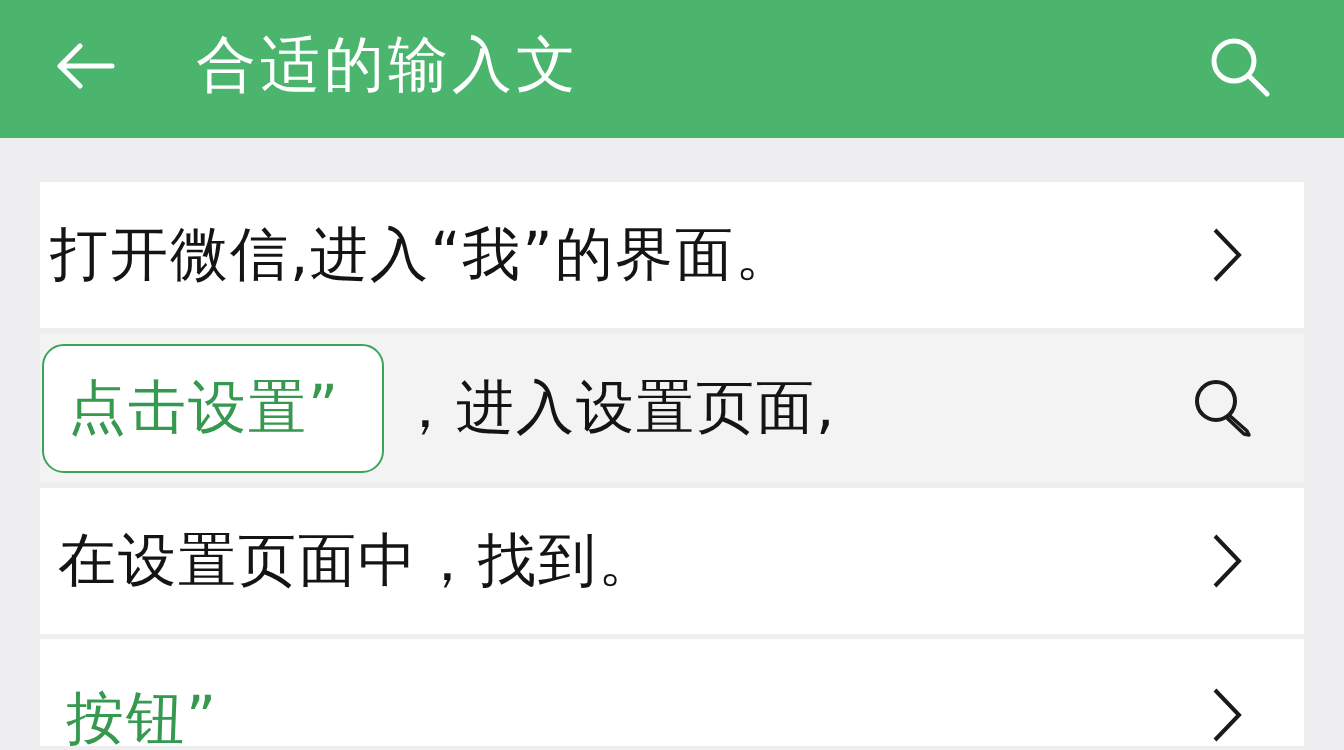 The height and width of the screenshot is (750, 1344). What do you see at coordinates (85, 66) in the screenshot?
I see `back-arrow-icon` at bounding box center [85, 66].